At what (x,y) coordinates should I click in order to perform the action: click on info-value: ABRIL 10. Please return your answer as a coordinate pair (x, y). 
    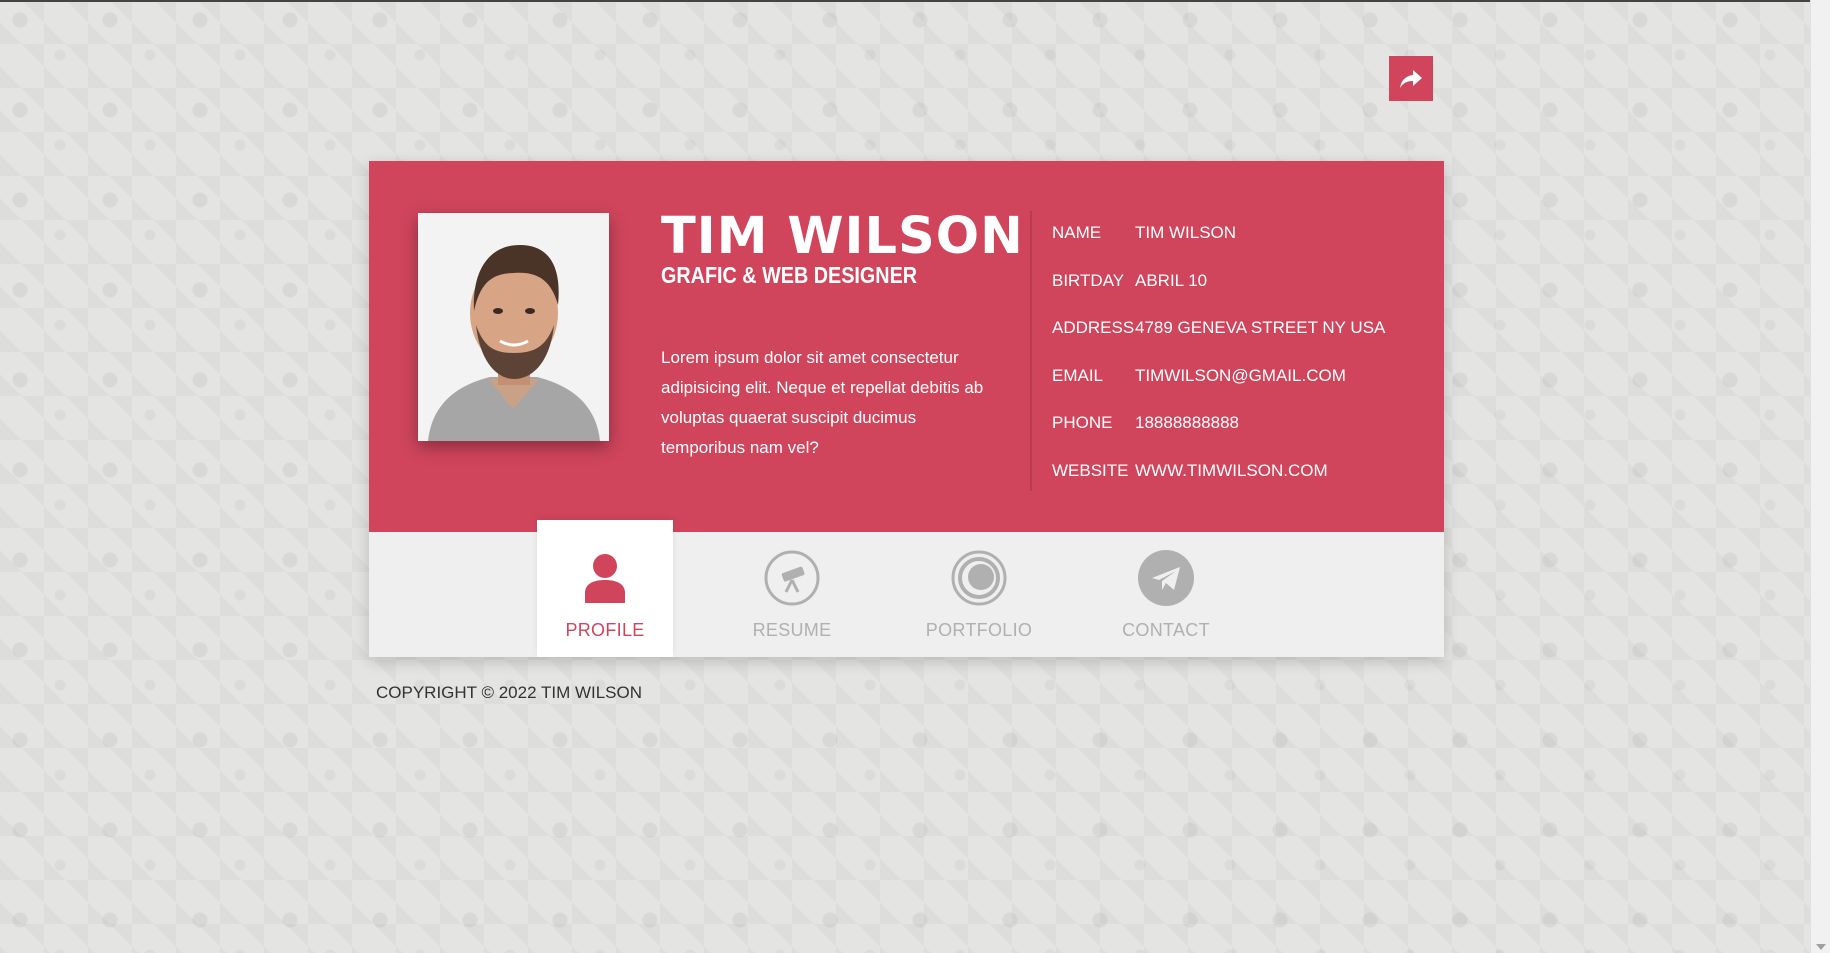
    Looking at the image, I should click on (1171, 280).